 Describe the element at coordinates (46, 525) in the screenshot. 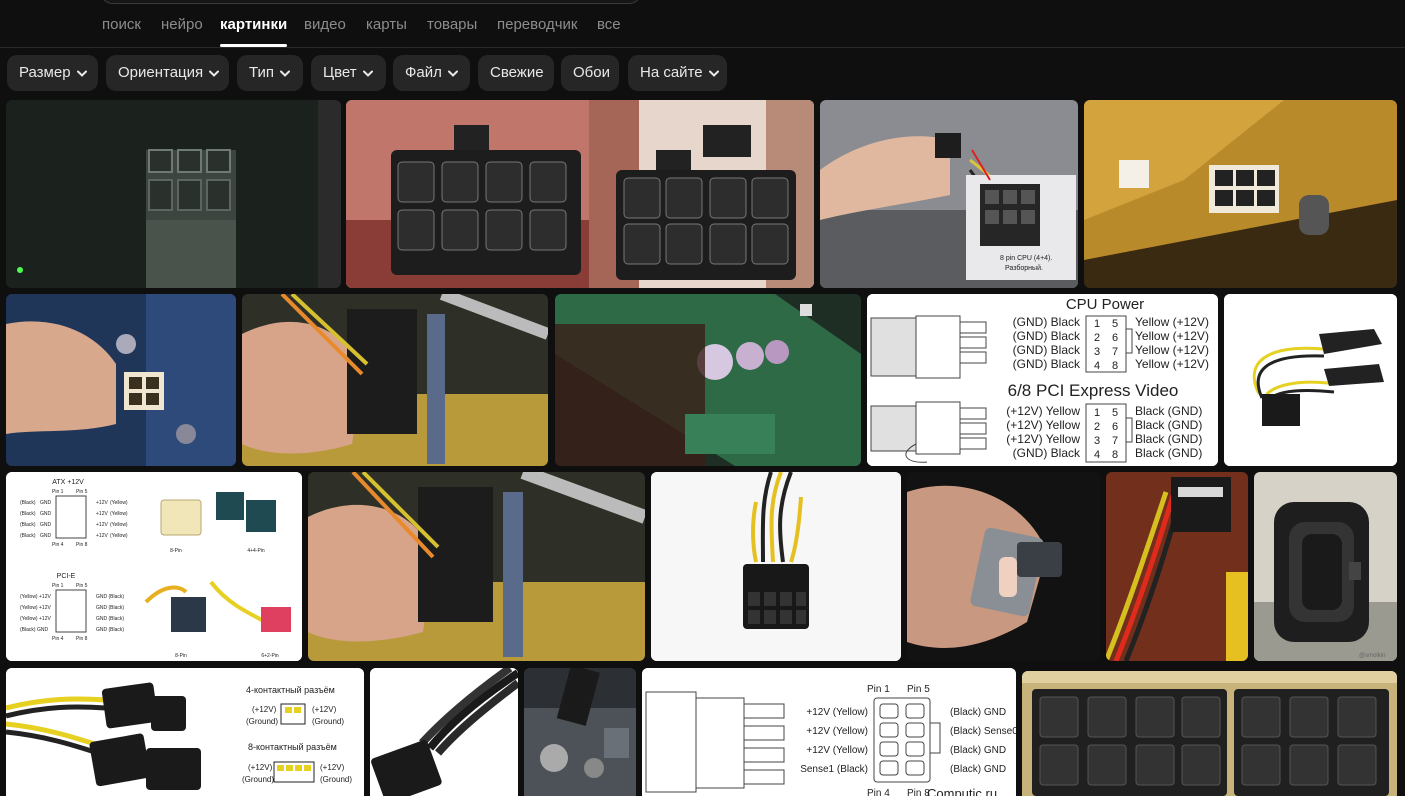

I see `atx-gnd-3: GND` at that location.